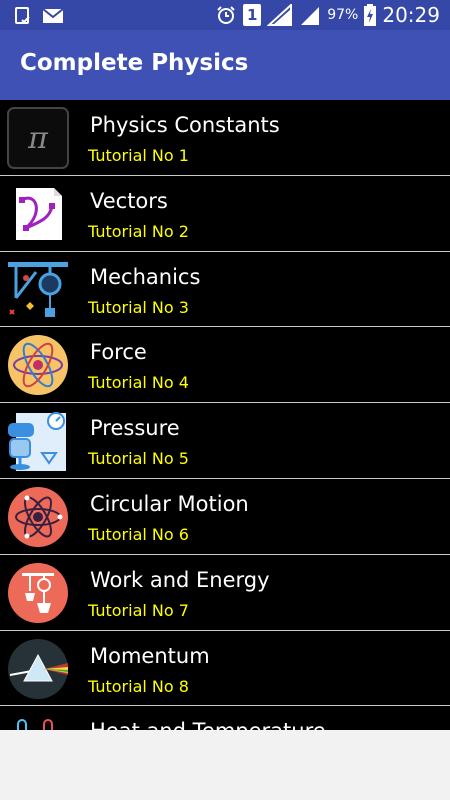 The height and width of the screenshot is (800, 450). Describe the element at coordinates (370, 15) in the screenshot. I see `battery-charging-icon` at that location.